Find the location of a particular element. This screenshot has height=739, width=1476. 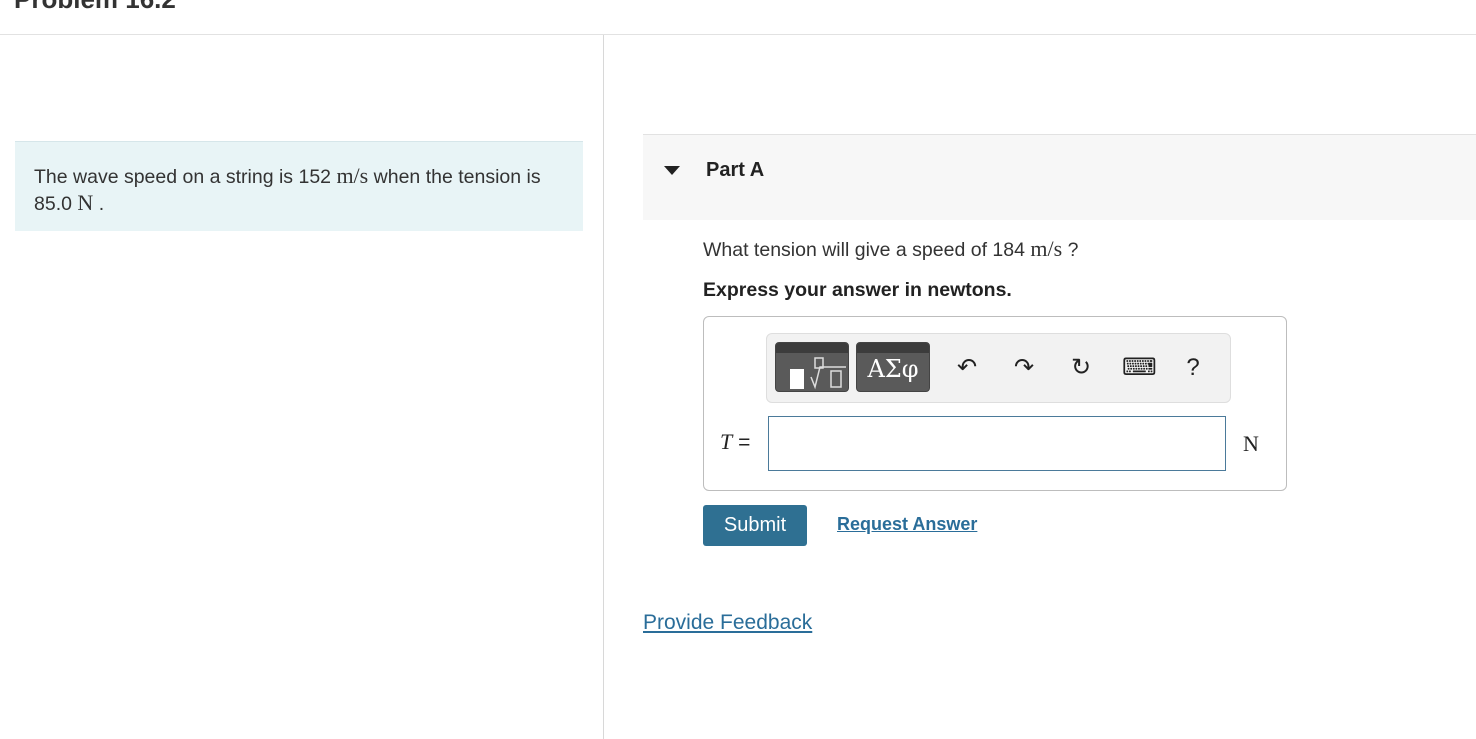

question-end: ? is located at coordinates (1073, 250).